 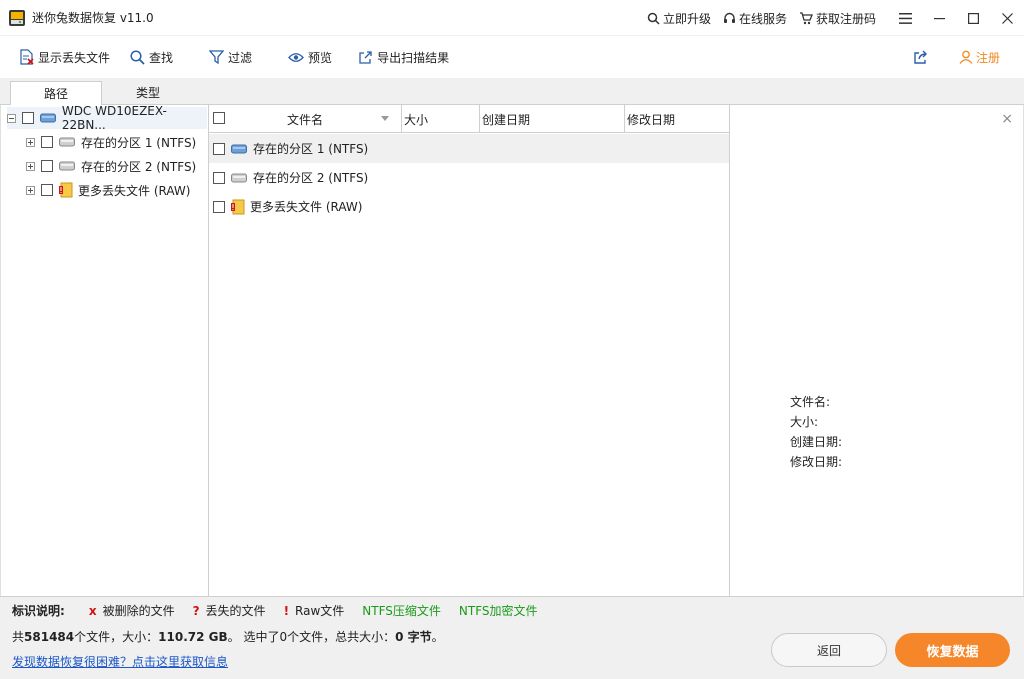 I want to click on total-size: 110.72 GB, so click(x=193, y=637).